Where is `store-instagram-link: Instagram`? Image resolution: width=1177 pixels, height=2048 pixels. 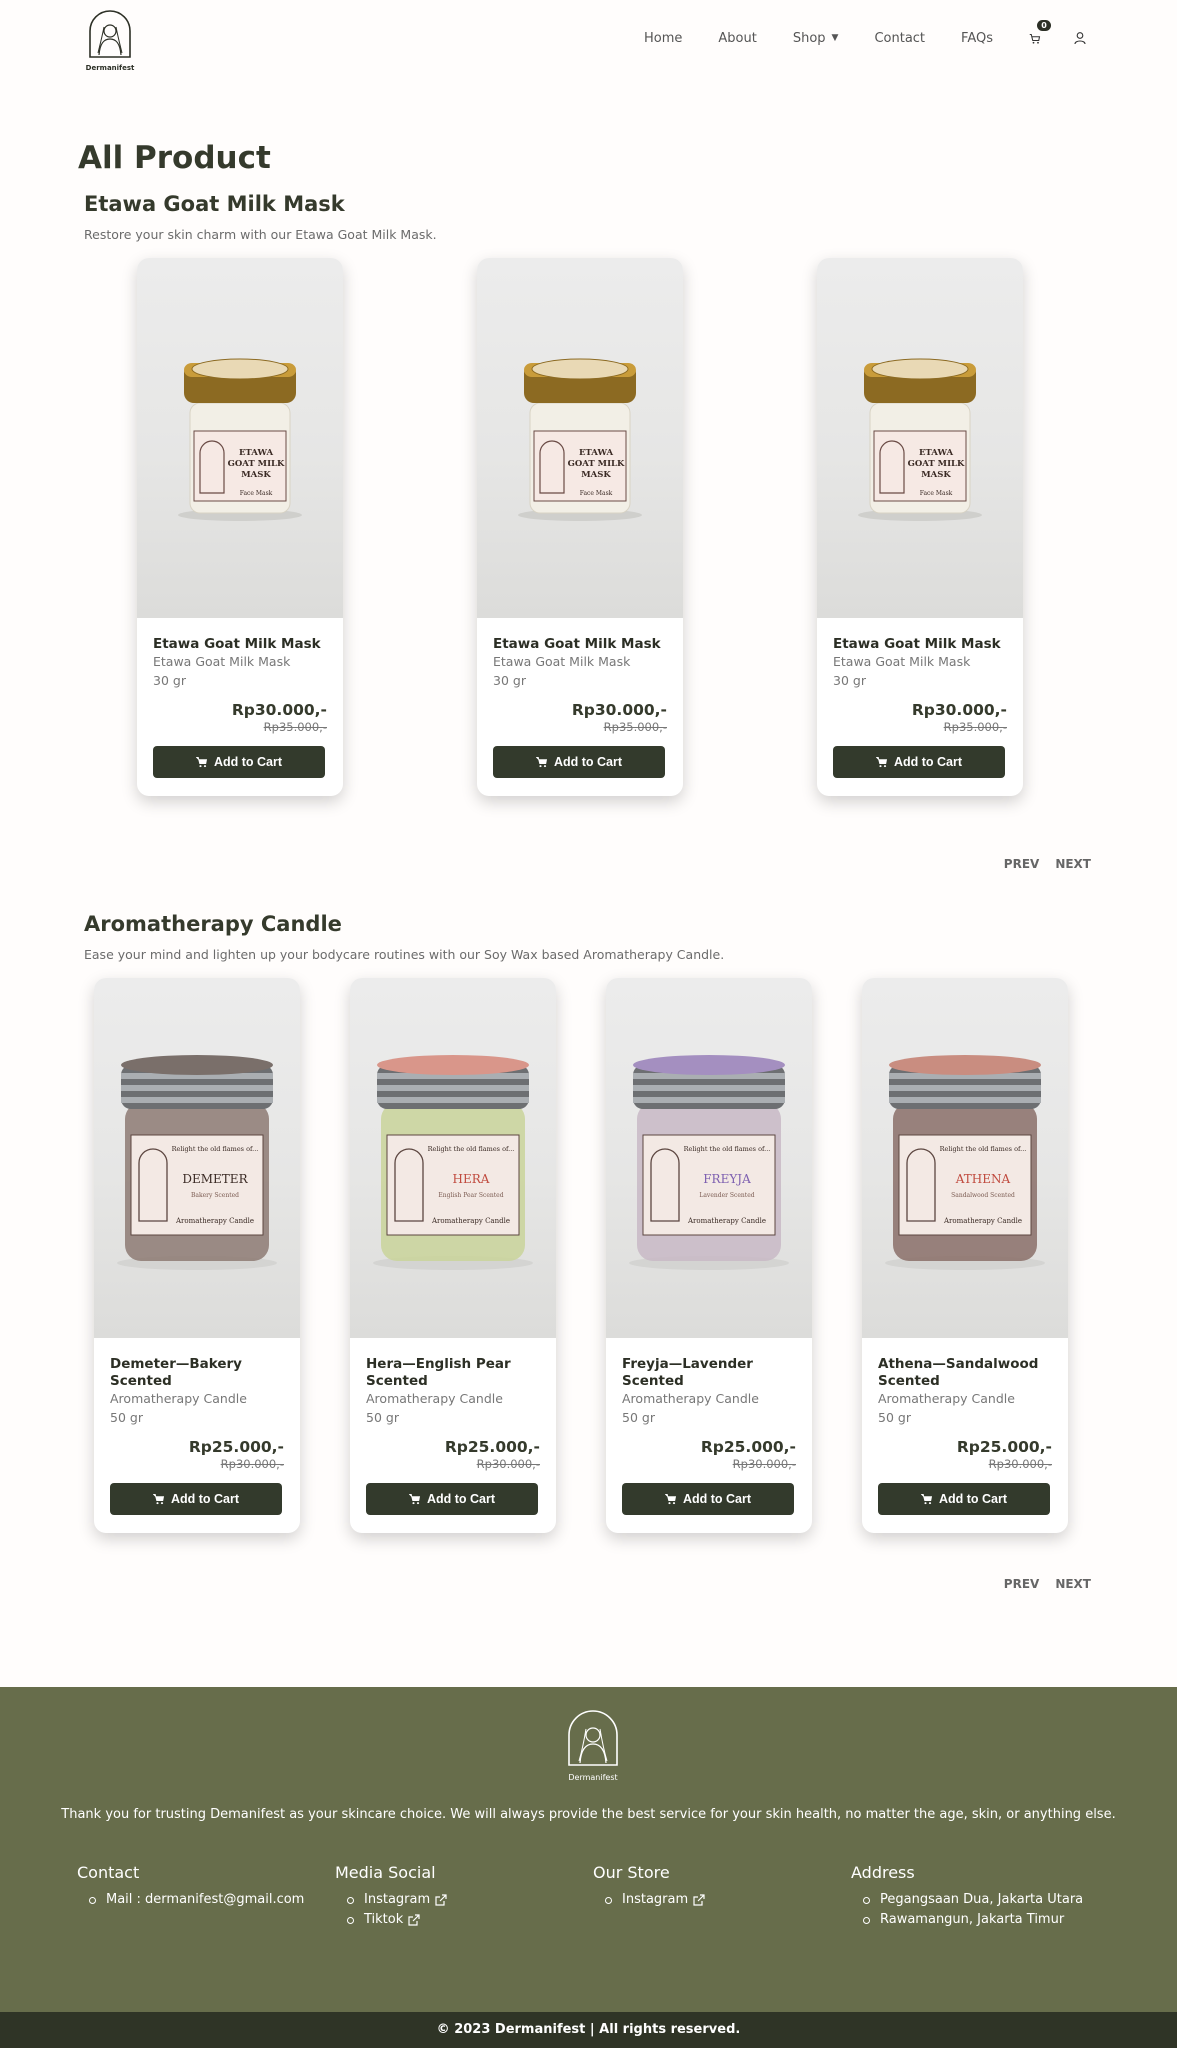 store-instagram-link: Instagram is located at coordinates (655, 1900).